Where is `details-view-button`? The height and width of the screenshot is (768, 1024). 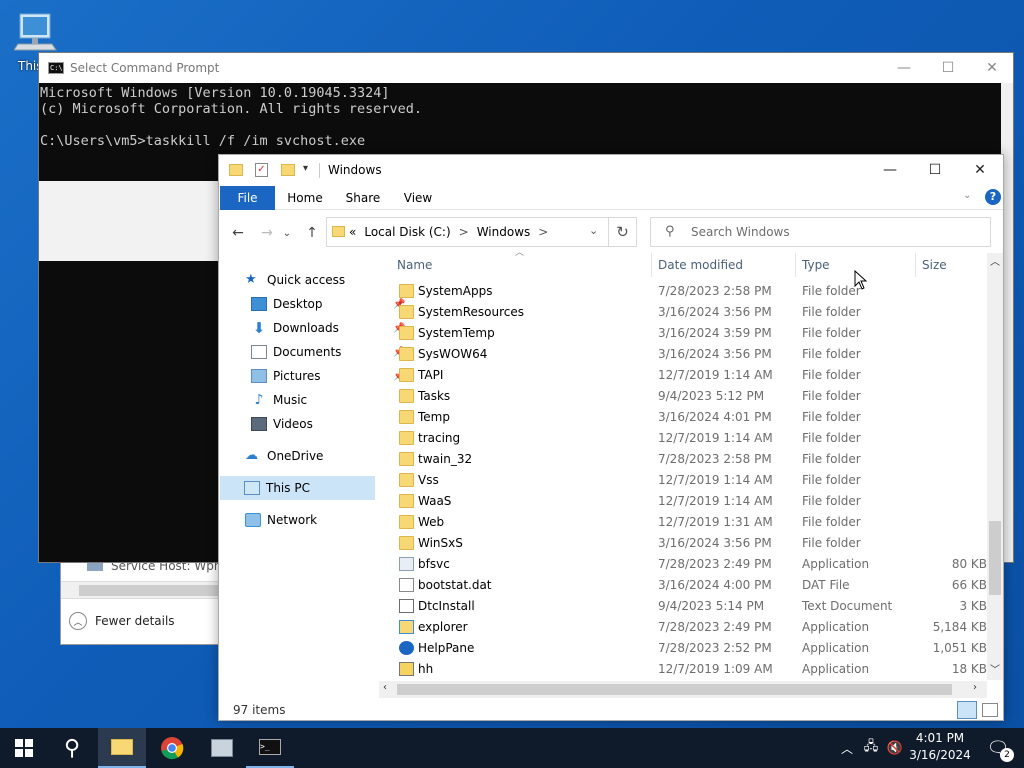 details-view-button is located at coordinates (967, 710).